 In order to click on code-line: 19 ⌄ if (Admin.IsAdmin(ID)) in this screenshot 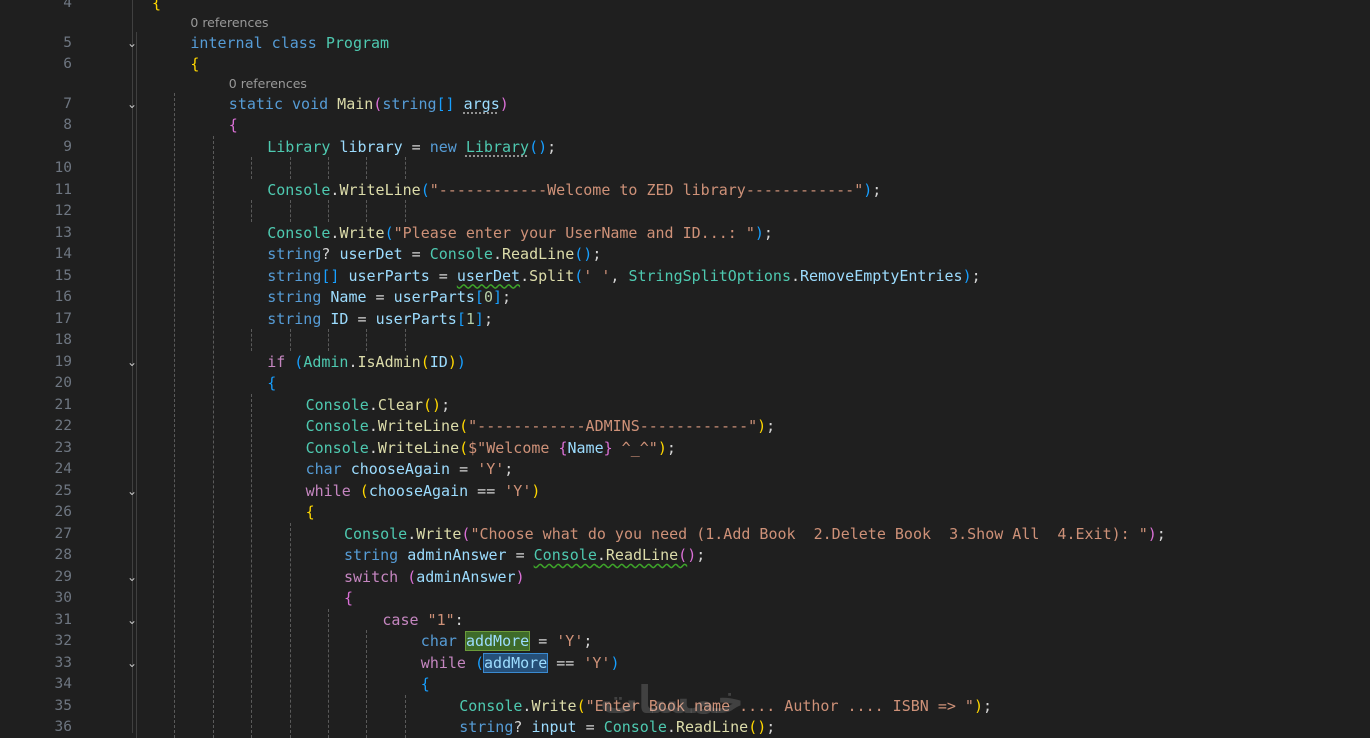, I will do `click(685, 362)`.